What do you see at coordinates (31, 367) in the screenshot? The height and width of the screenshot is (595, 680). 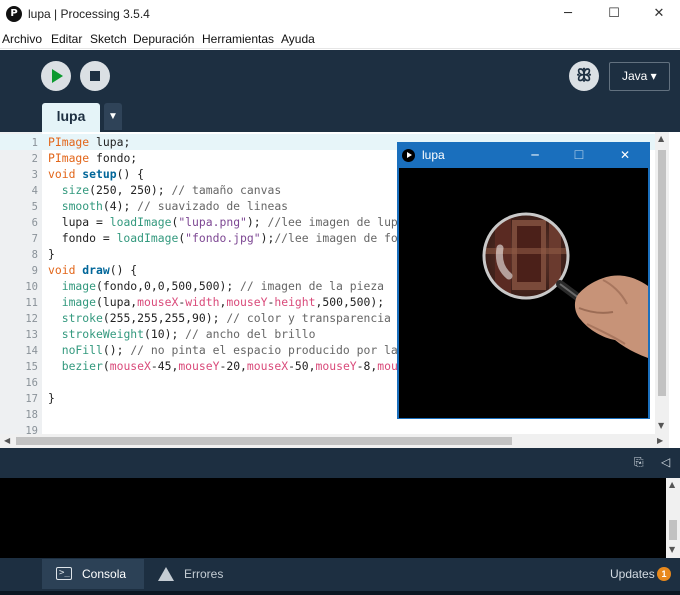 I see `line-number: 15` at bounding box center [31, 367].